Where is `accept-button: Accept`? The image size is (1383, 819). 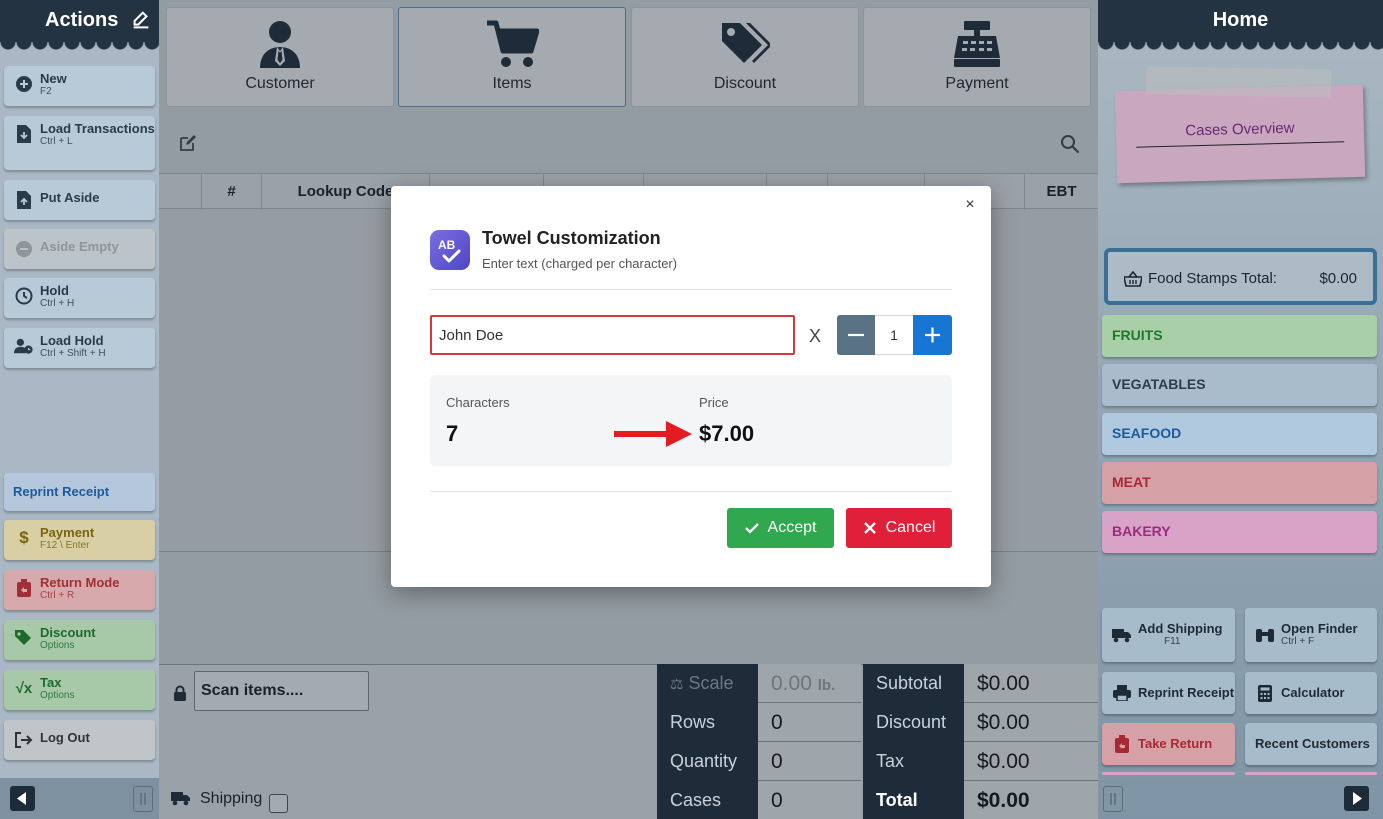
accept-button: Accept is located at coordinates (780, 528).